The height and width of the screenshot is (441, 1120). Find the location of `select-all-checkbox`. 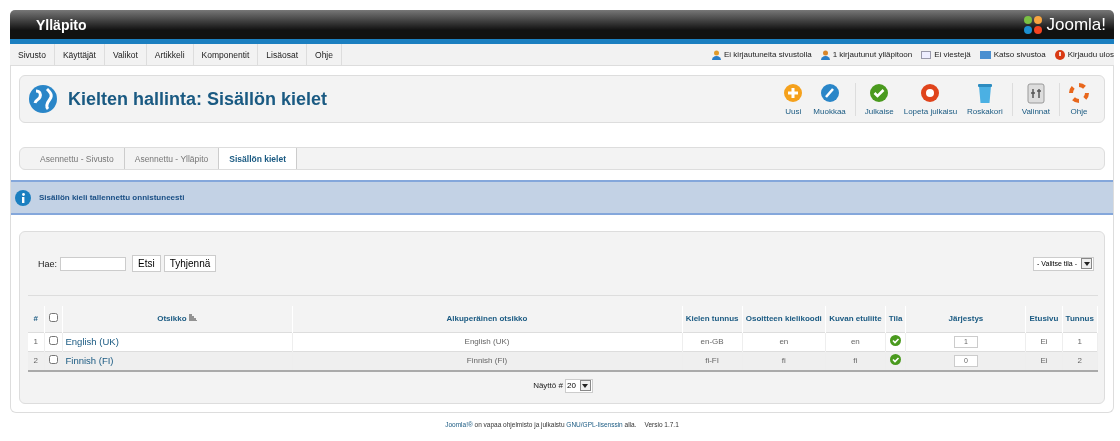

select-all-checkbox is located at coordinates (53, 318).